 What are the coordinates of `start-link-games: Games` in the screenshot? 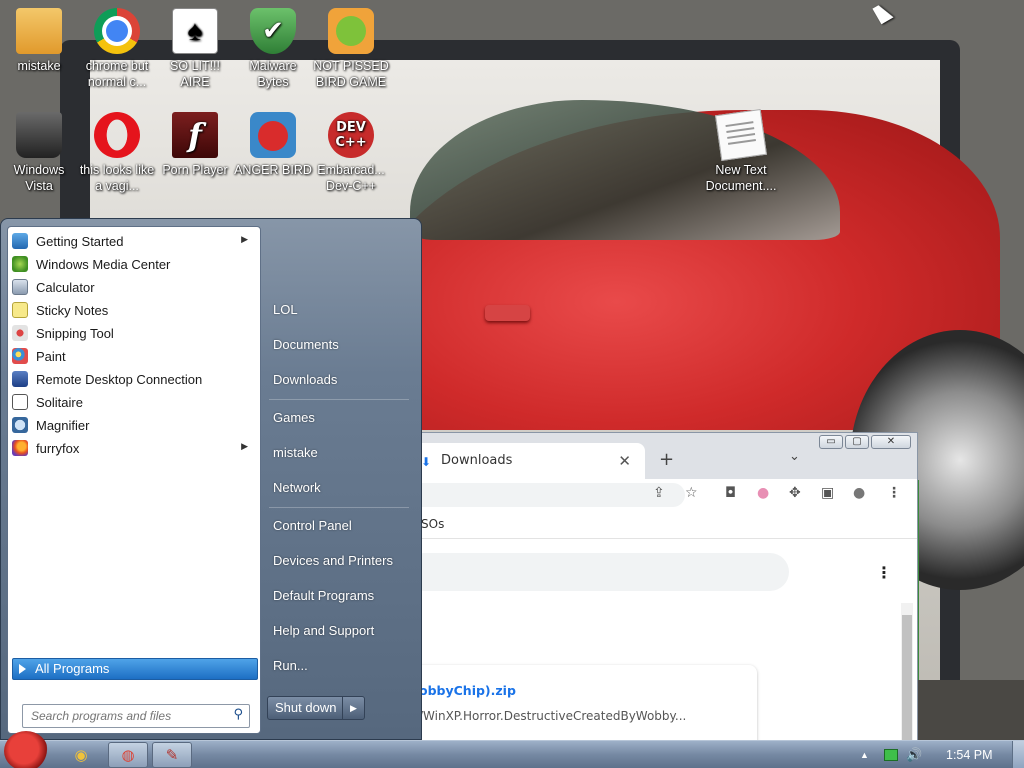 It's located at (294, 417).